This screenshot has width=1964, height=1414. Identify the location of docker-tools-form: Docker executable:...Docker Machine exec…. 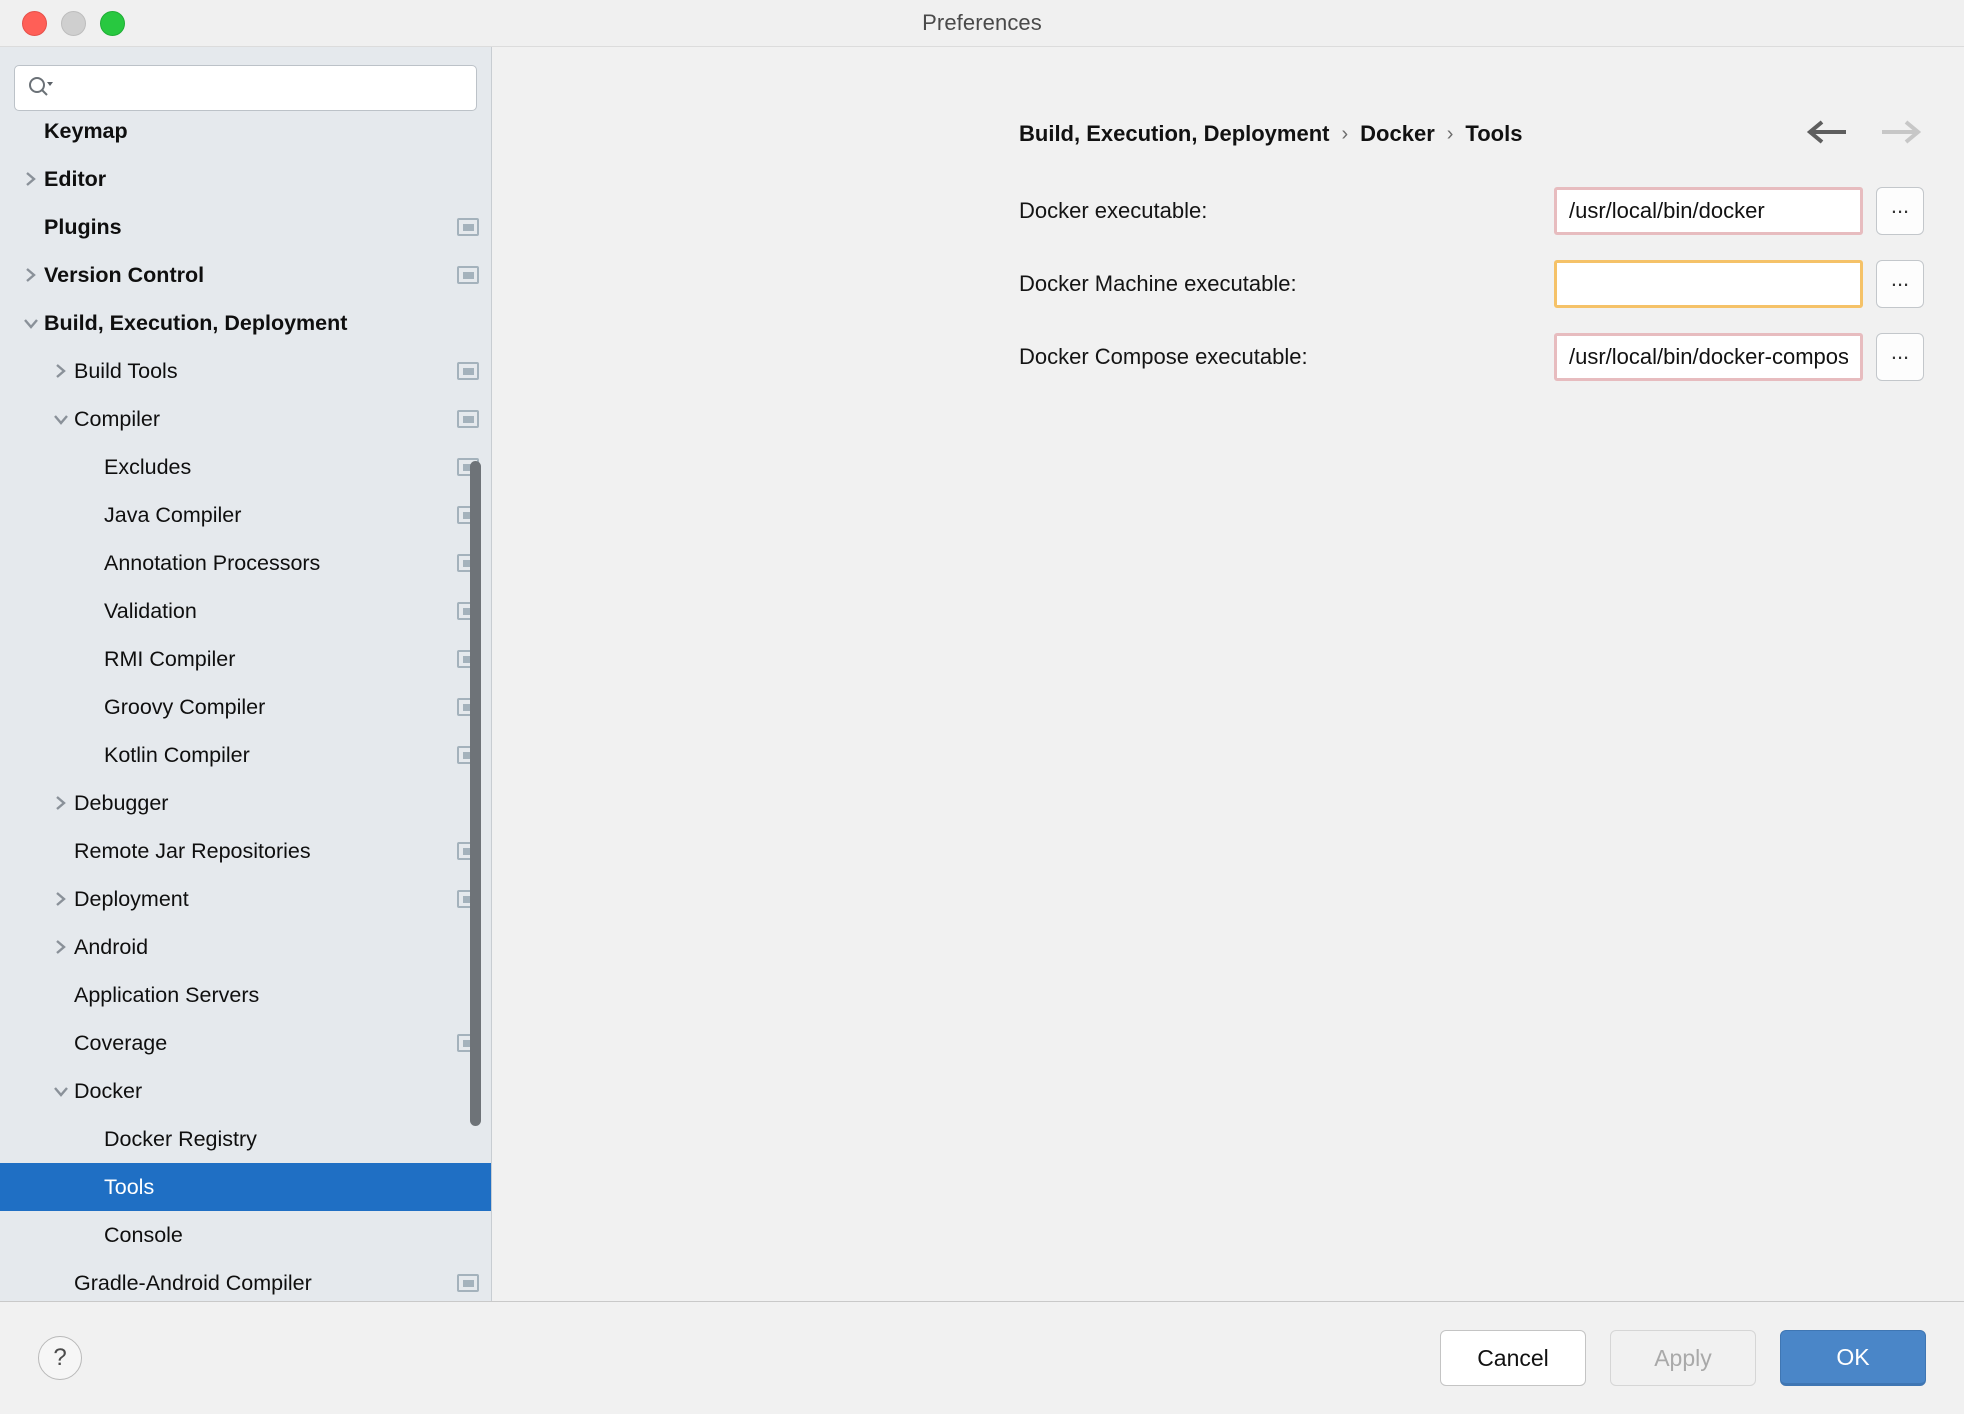
(1471, 296).